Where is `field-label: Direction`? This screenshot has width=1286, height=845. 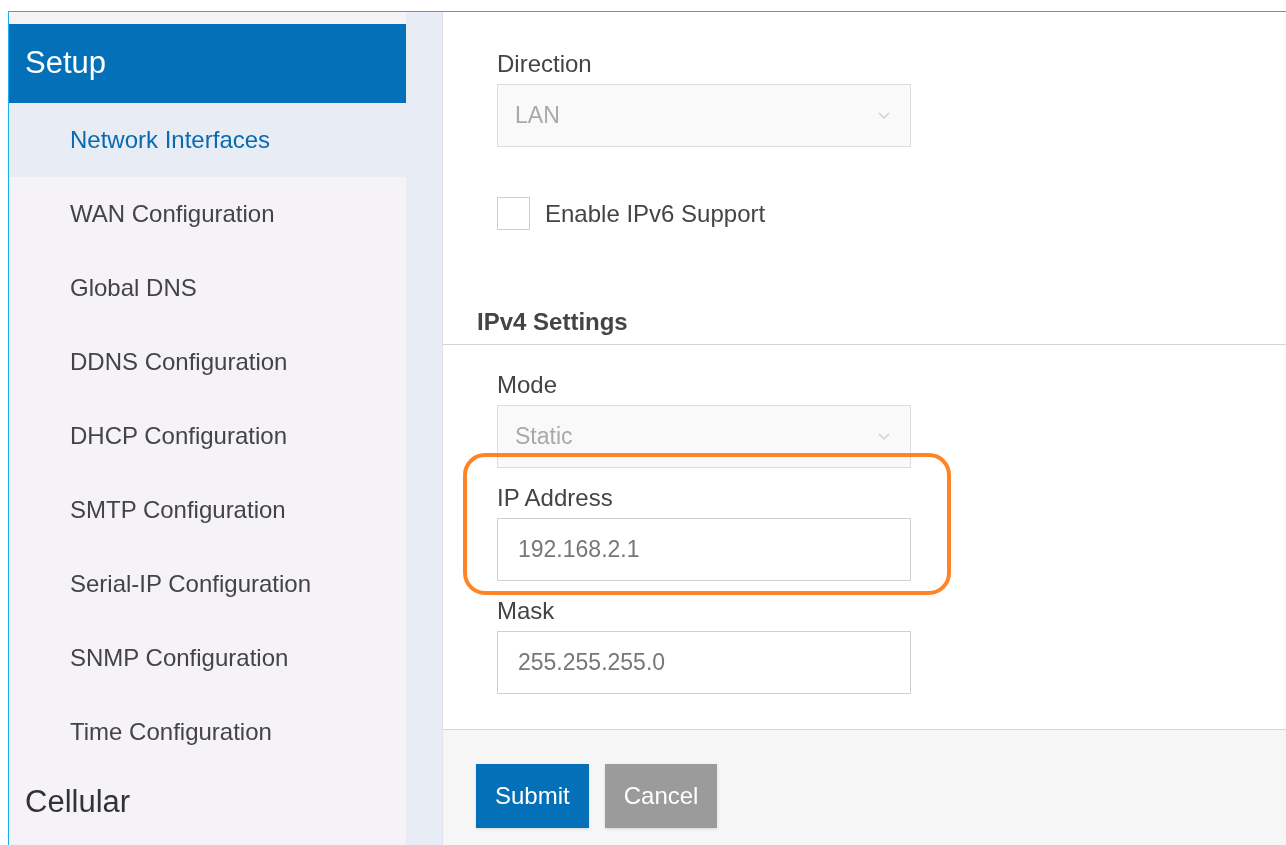
field-label: Direction is located at coordinates (545, 64).